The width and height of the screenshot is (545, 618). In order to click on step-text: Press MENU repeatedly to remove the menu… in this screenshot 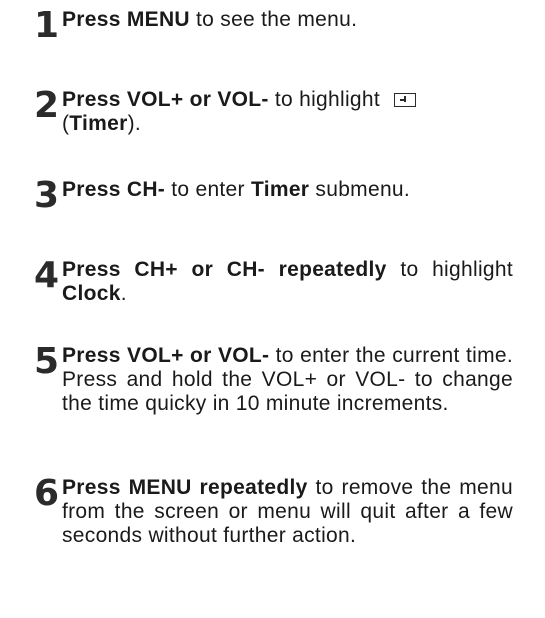, I will do `click(287, 512)`.